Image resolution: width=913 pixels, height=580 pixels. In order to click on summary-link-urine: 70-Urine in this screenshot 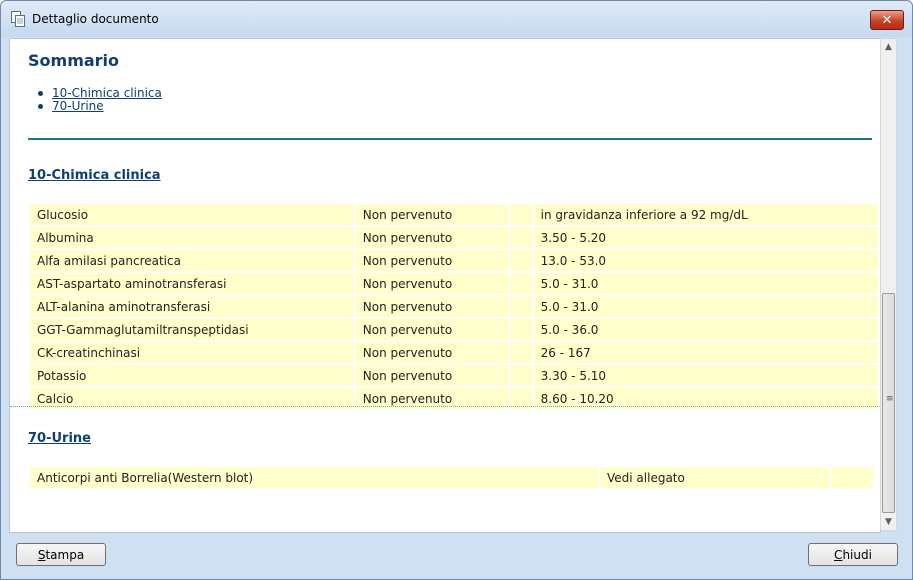, I will do `click(78, 106)`.